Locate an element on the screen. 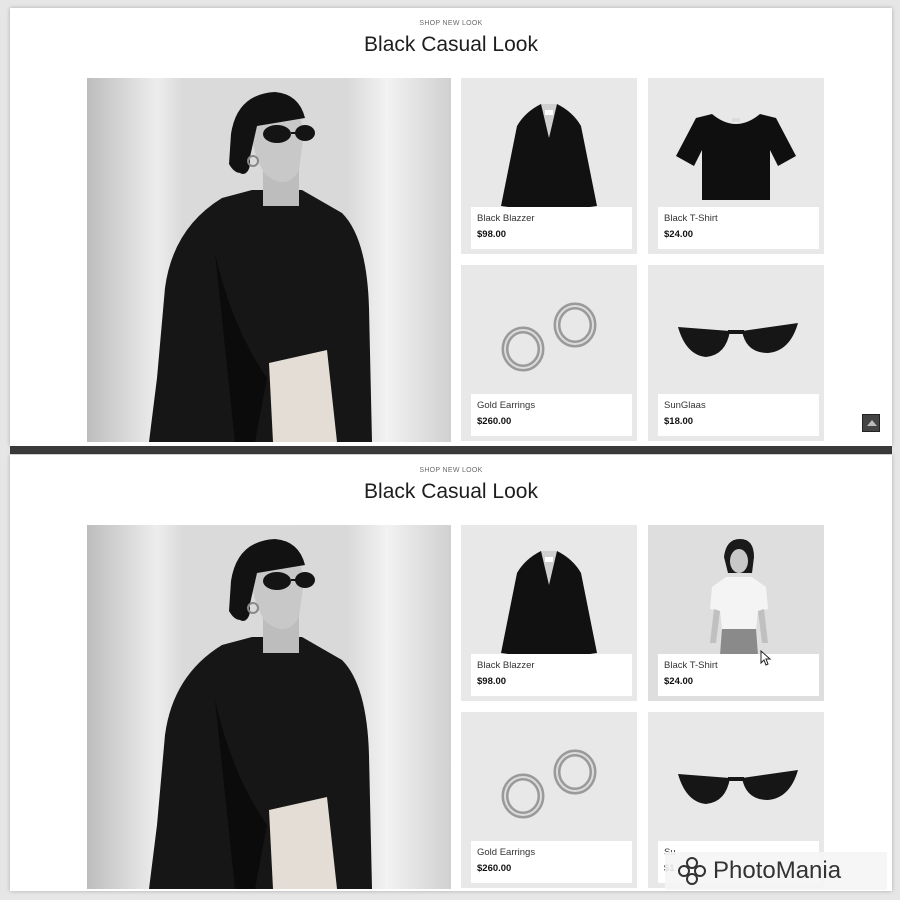  mouse-cursor-icon is located at coordinates (766, 658).